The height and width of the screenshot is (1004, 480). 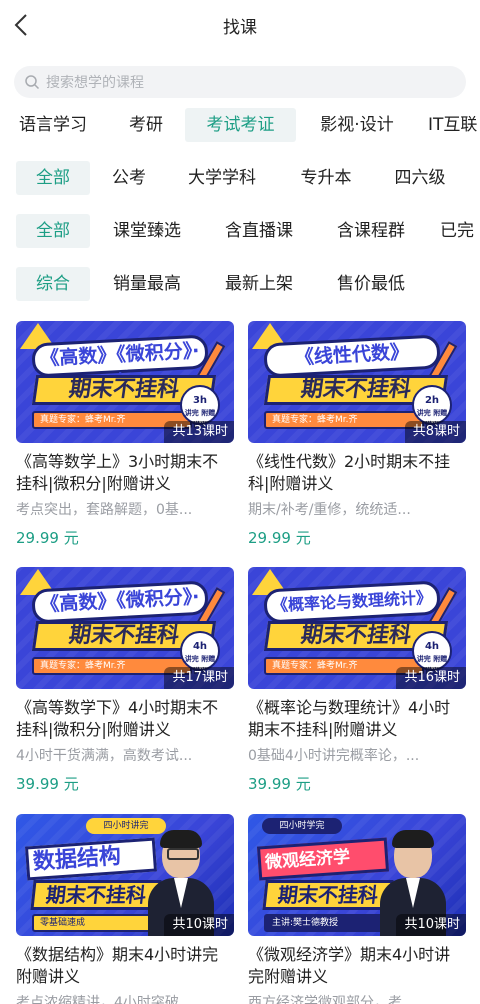 What do you see at coordinates (324, 923) in the screenshot?
I see `thumb-author: 主讲:樊士德教授` at bounding box center [324, 923].